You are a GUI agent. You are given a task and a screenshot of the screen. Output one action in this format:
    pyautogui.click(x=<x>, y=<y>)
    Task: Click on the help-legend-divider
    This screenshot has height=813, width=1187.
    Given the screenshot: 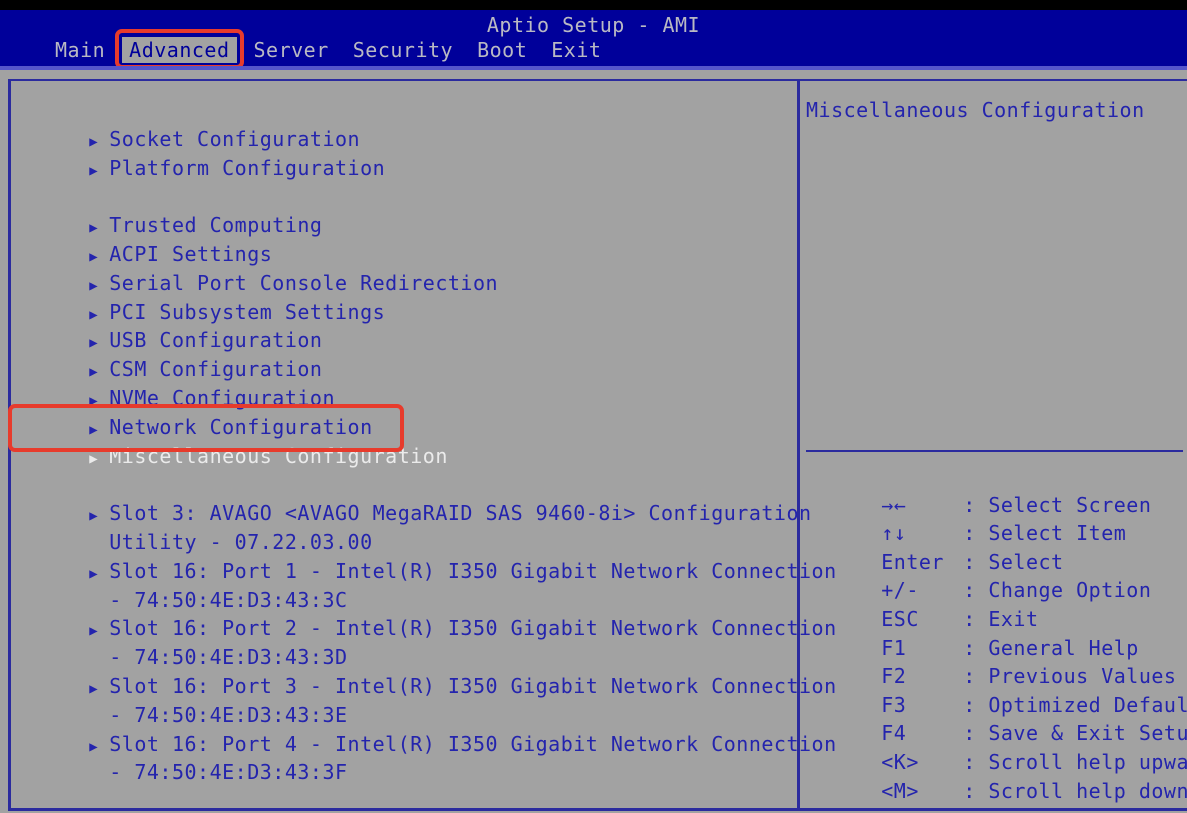 What is the action you would take?
    pyautogui.click(x=994, y=451)
    